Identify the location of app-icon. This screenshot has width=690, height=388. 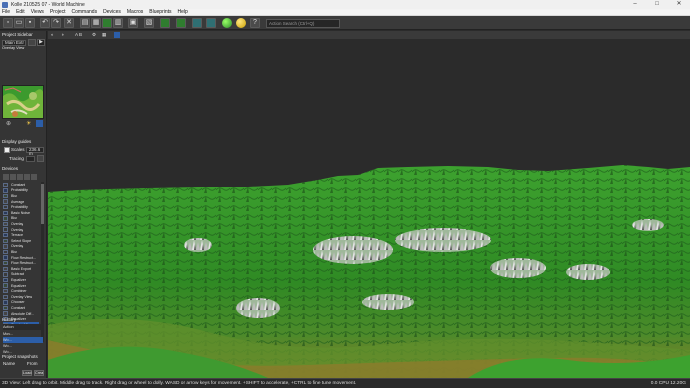
(5, 4).